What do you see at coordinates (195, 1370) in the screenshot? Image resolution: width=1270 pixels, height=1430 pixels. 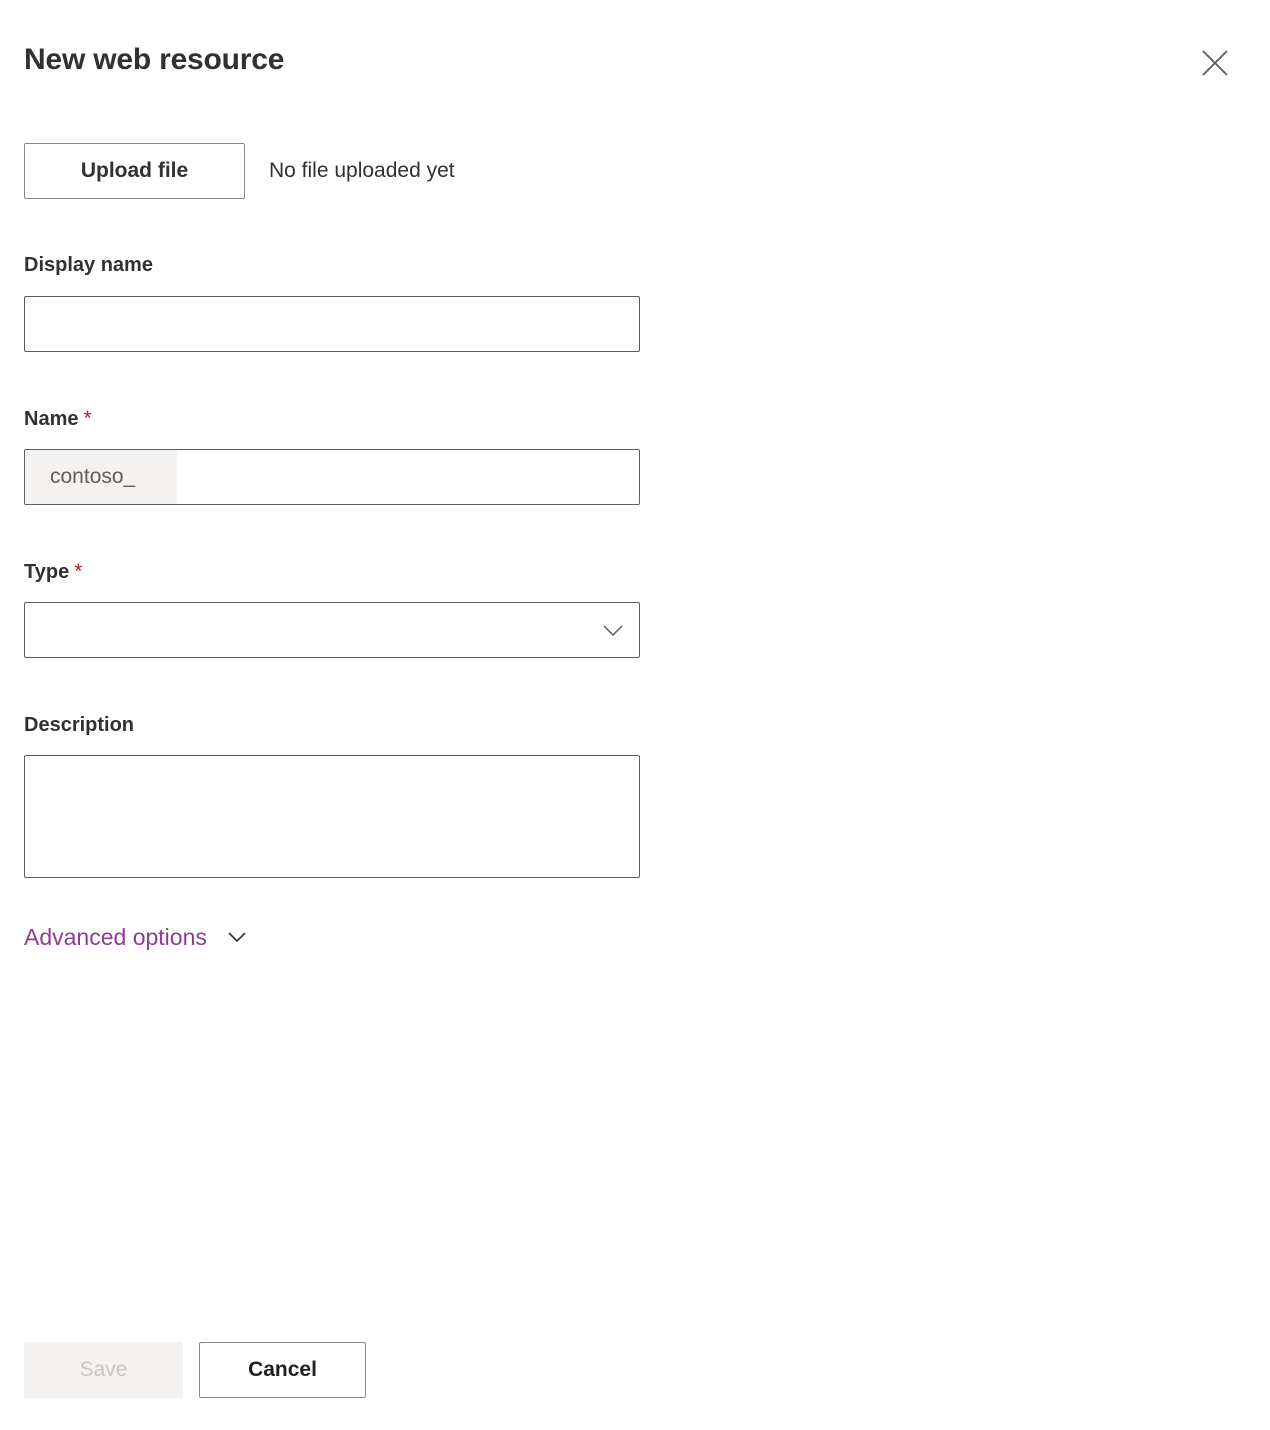 I see `panel-footer: Save Cancel` at bounding box center [195, 1370].